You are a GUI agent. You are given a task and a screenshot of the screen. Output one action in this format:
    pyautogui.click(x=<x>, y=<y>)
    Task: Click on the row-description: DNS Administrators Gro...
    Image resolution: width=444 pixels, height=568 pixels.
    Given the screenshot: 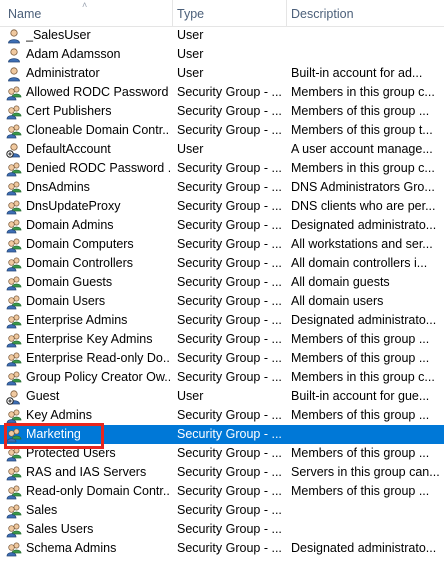 What is the action you would take?
    pyautogui.click(x=363, y=187)
    